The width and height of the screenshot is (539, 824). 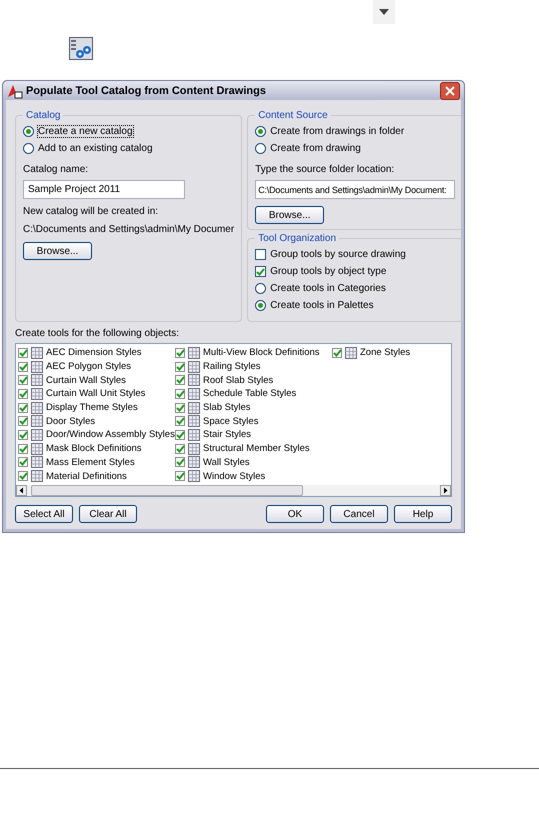 What do you see at coordinates (238, 380) in the screenshot?
I see `object-label: Roof Slab Styles` at bounding box center [238, 380].